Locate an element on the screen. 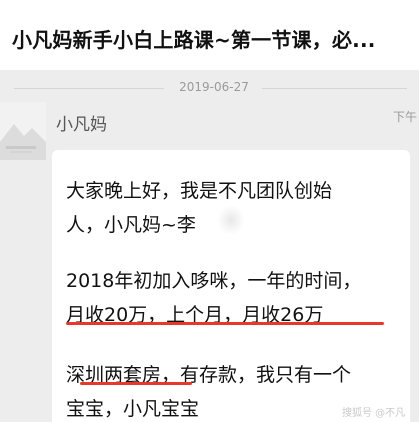 This screenshot has height=422, width=419. redacted-mark is located at coordinates (231, 220).